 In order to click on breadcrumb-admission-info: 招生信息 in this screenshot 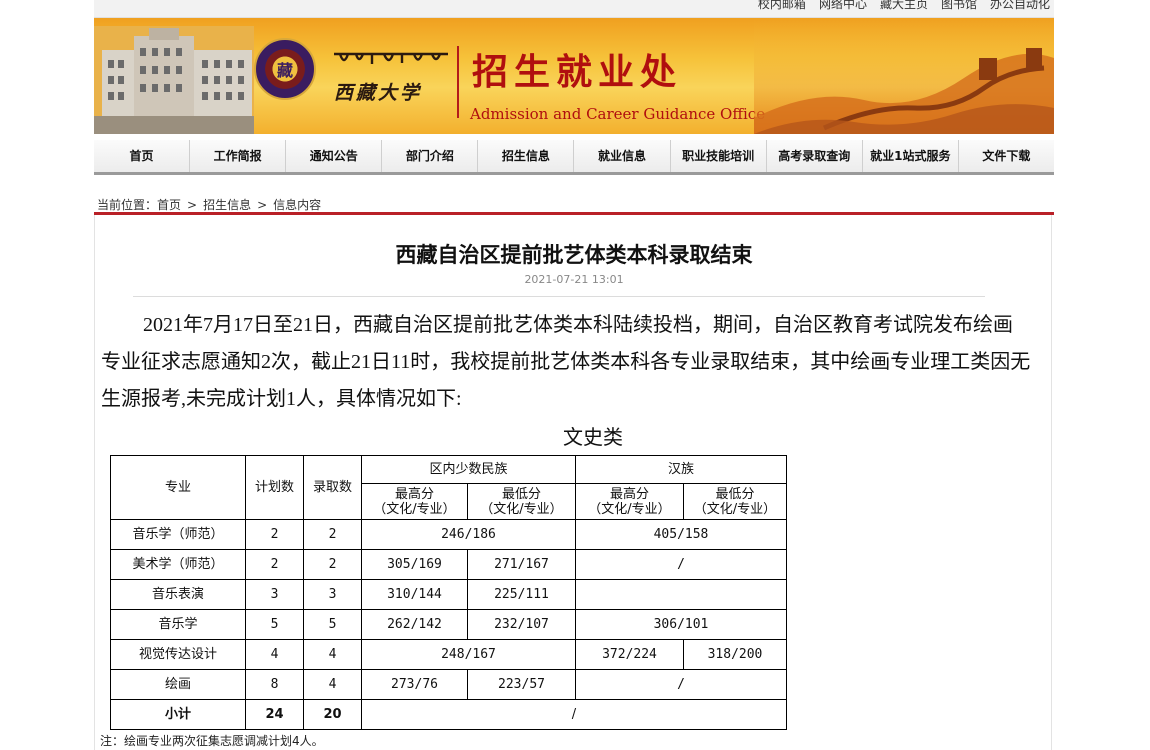, I will do `click(227, 205)`.